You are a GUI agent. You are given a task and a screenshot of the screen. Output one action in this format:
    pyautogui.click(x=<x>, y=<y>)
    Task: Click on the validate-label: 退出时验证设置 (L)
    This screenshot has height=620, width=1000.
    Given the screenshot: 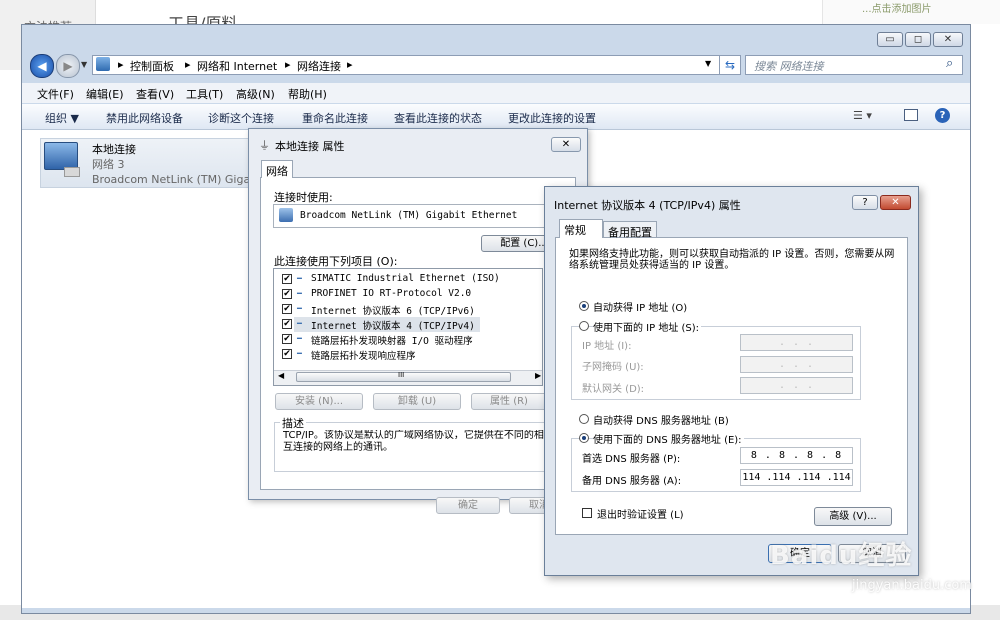 What is the action you would take?
    pyautogui.click(x=640, y=513)
    